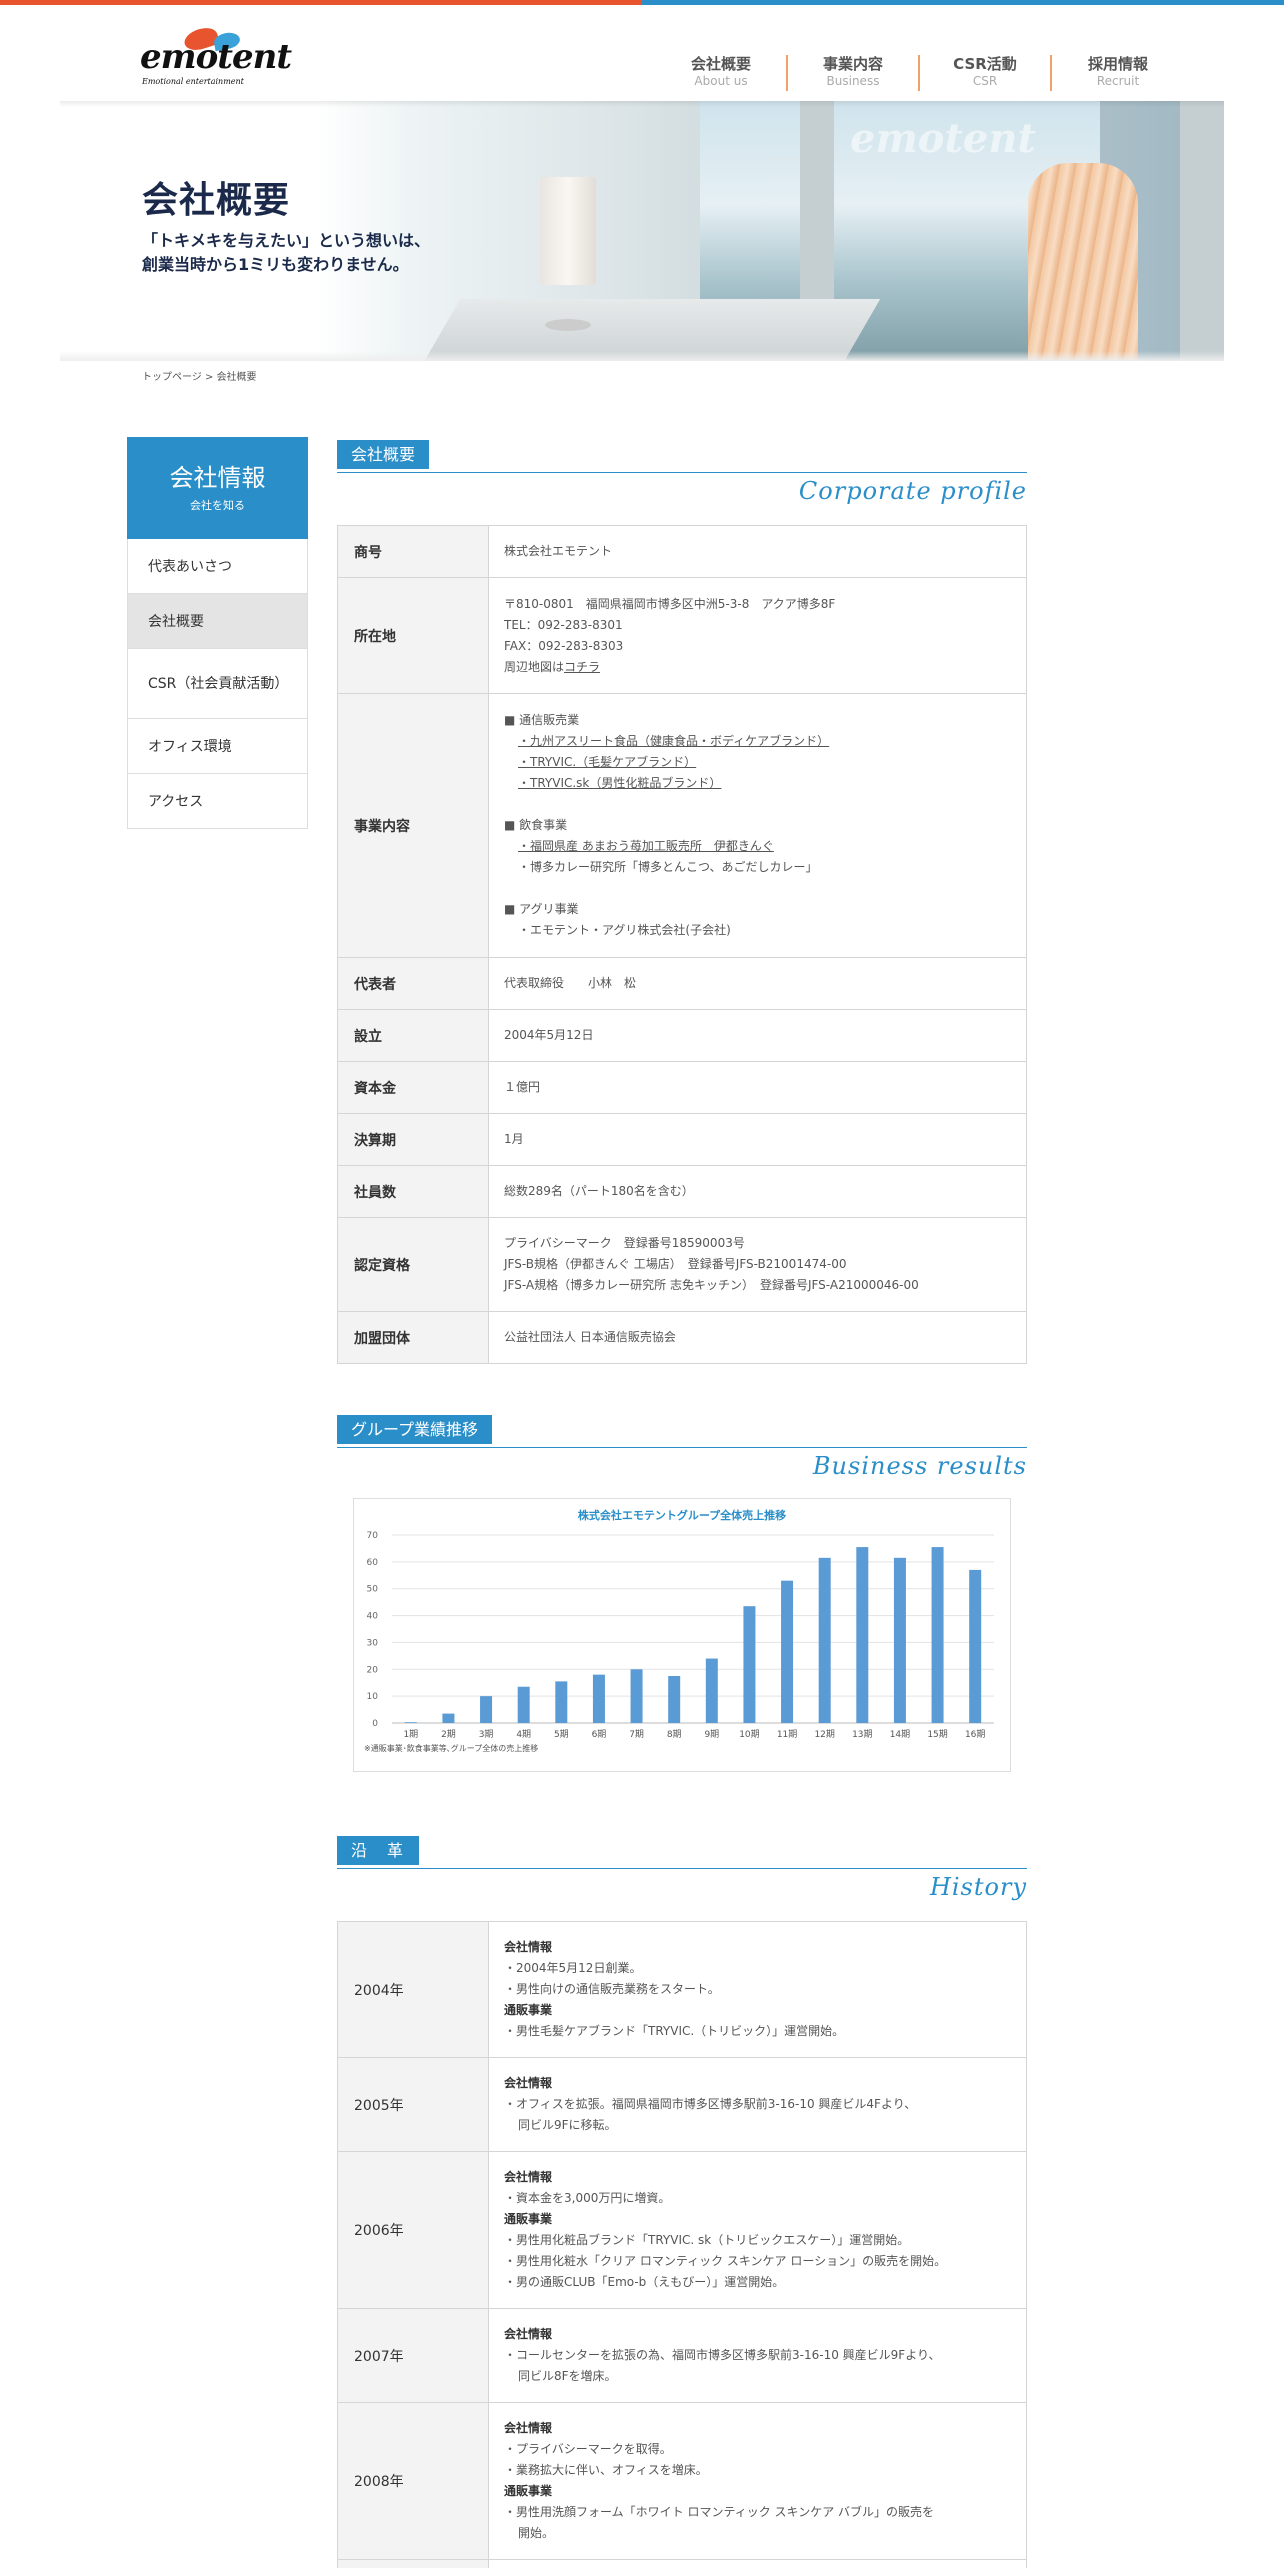  What do you see at coordinates (383, 454) in the screenshot?
I see `section-label: 会社概要` at bounding box center [383, 454].